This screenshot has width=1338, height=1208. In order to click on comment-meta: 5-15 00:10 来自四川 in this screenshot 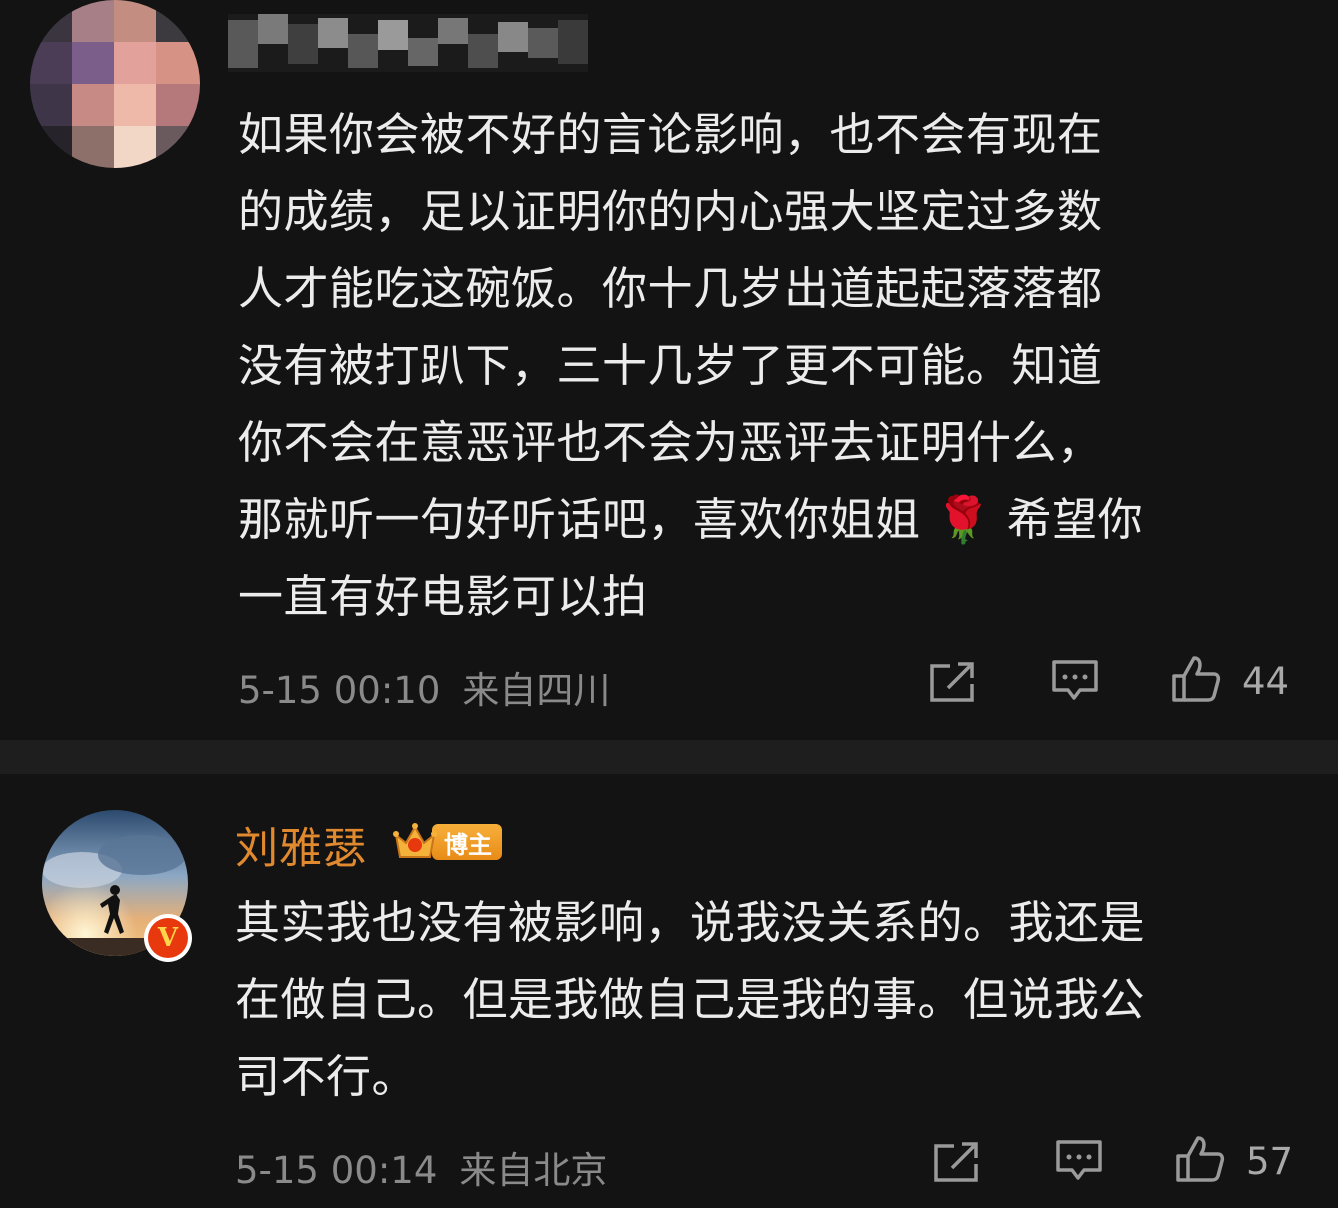, I will do `click(424, 687)`.